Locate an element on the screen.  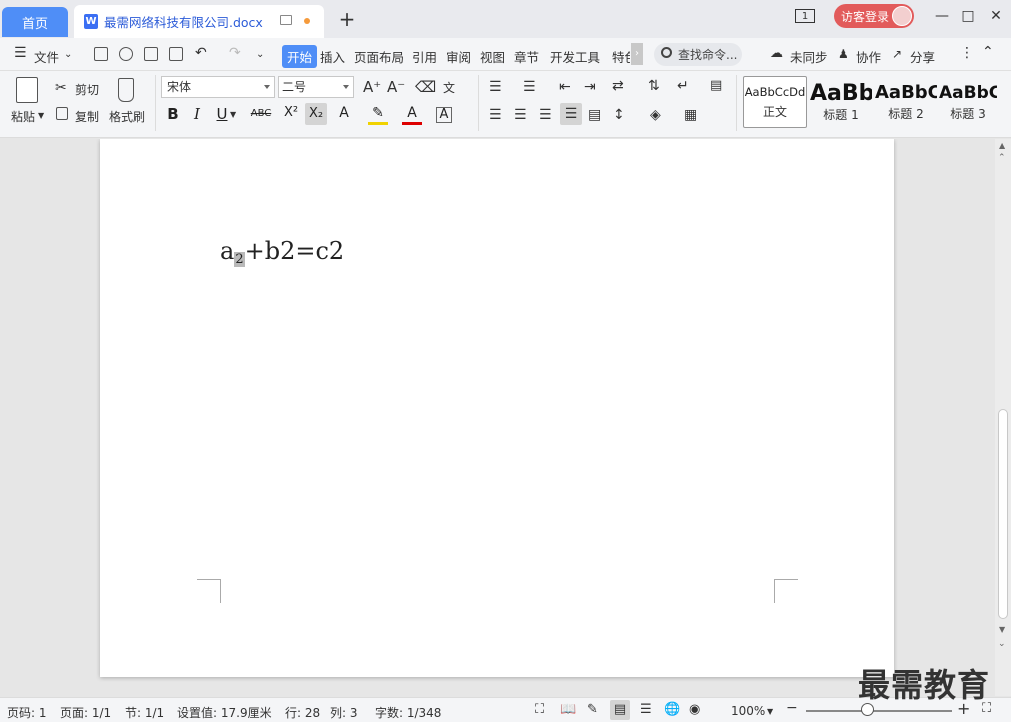
strikethrough-button: ABC is located at coordinates (261, 113).